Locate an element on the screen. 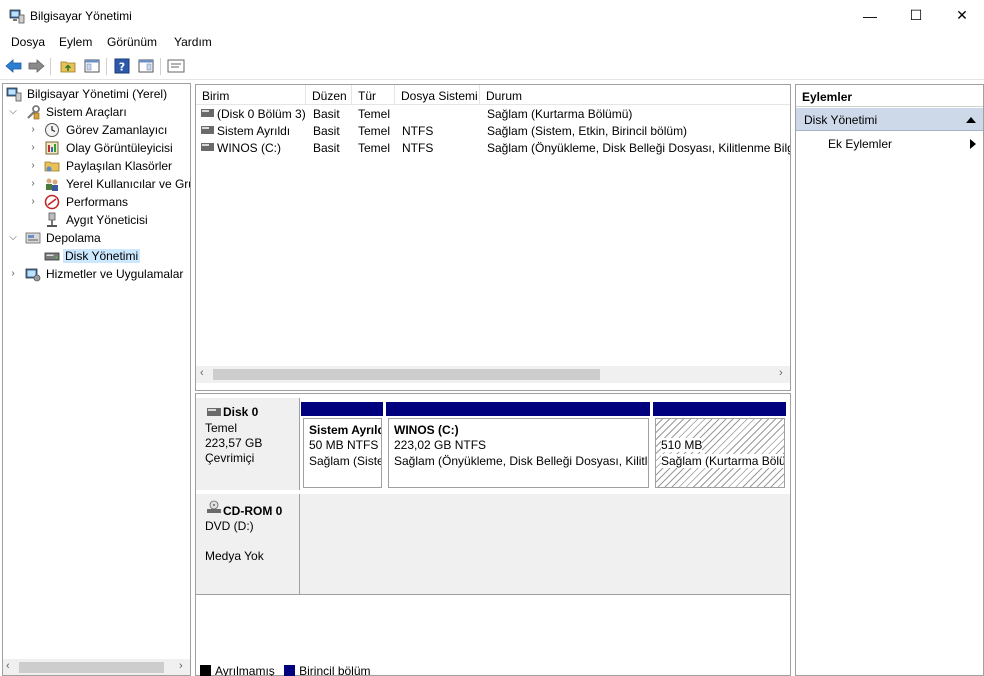  up-folder-button is located at coordinates (68, 66).